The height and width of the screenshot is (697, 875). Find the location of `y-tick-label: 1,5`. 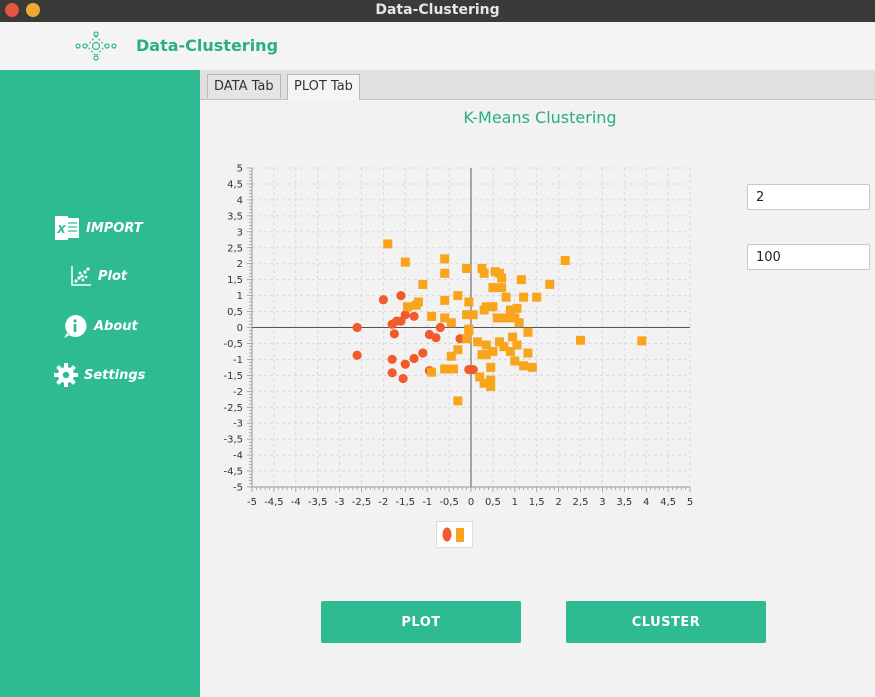

y-tick-label: 1,5 is located at coordinates (235, 280).